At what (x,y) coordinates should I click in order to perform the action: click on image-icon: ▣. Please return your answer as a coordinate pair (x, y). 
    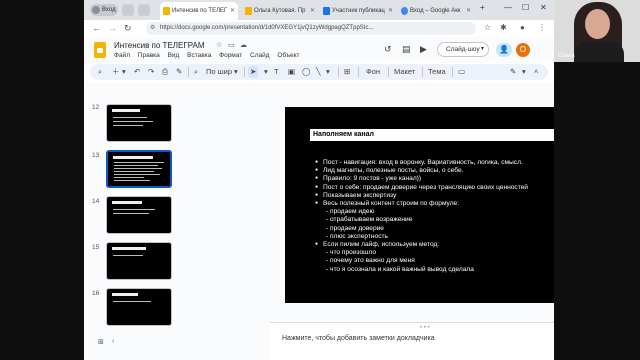
    Looking at the image, I should click on (291, 72).